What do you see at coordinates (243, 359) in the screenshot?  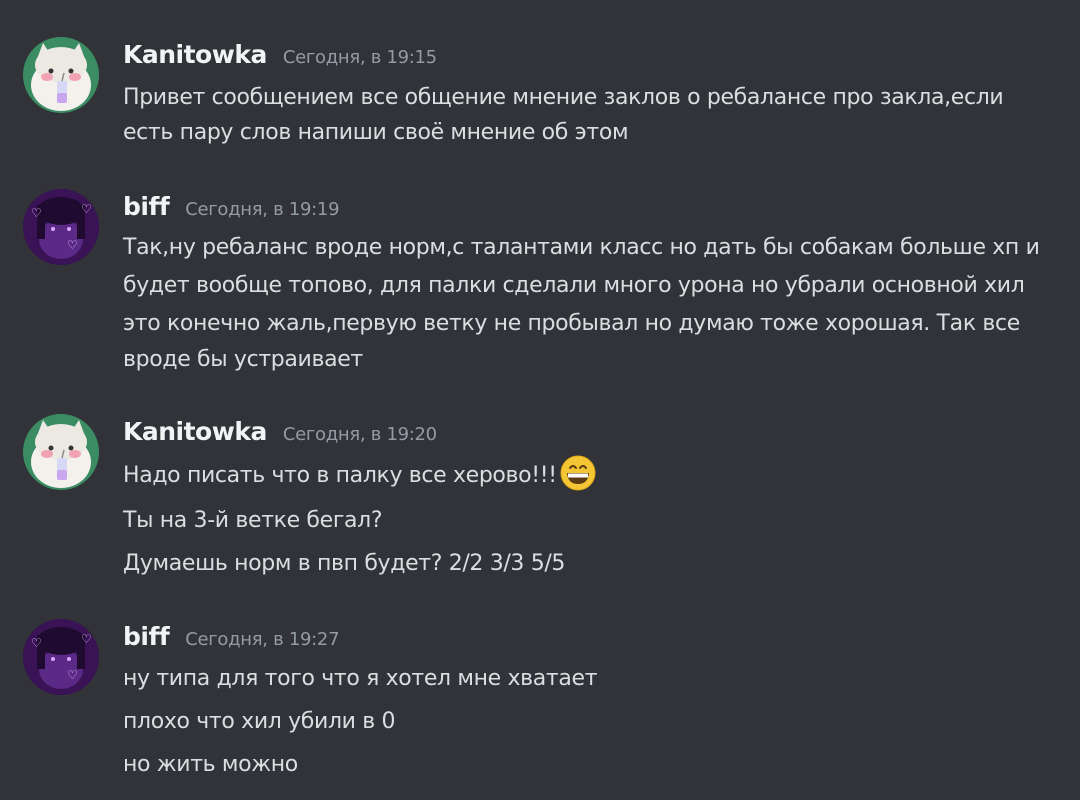 I see `message-text: вроде бы устраивает` at bounding box center [243, 359].